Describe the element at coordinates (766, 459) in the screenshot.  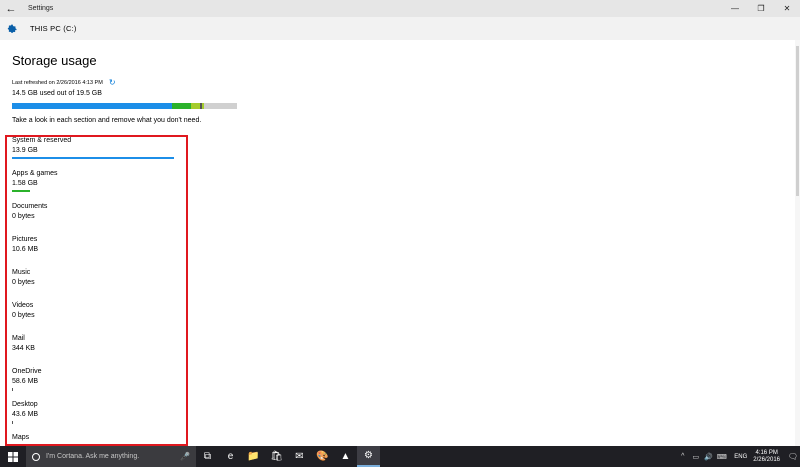
I see `clock-date: 2/26/2016` at that location.